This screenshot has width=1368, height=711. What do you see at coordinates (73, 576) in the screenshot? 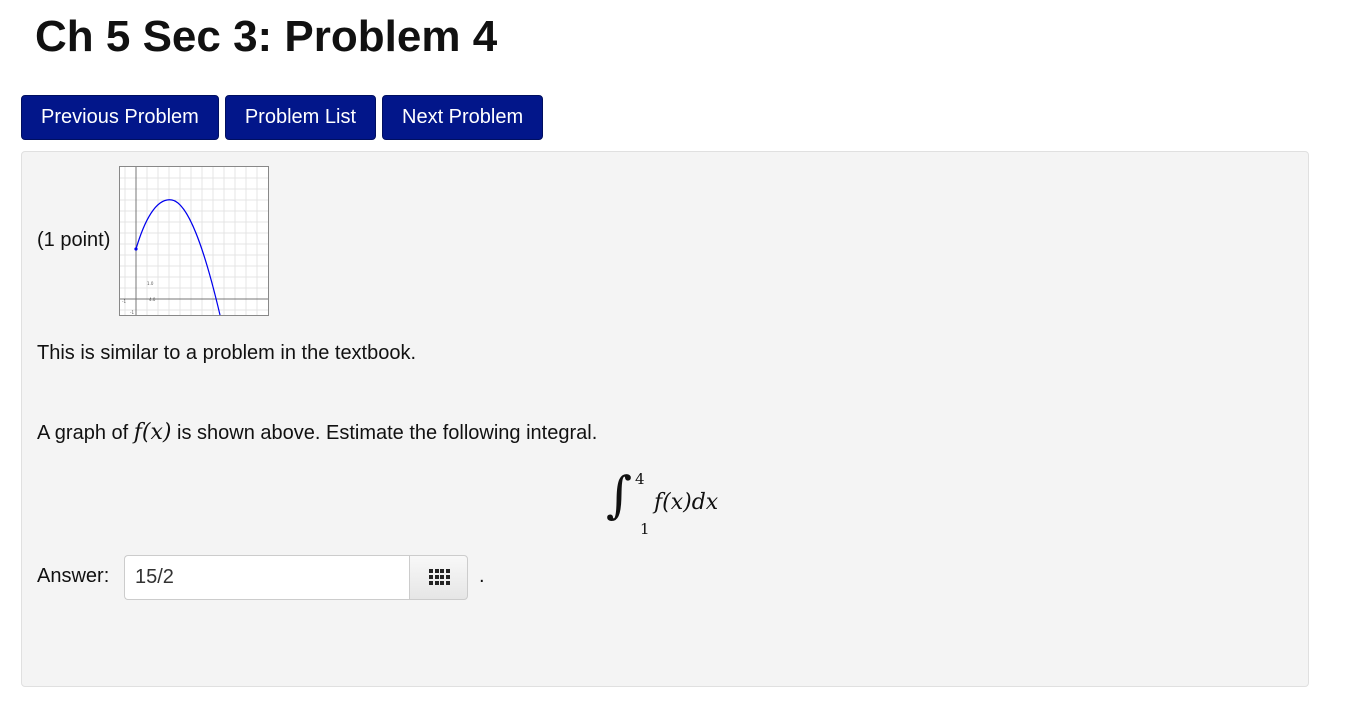
I see `answer-label: Answer:` at bounding box center [73, 576].